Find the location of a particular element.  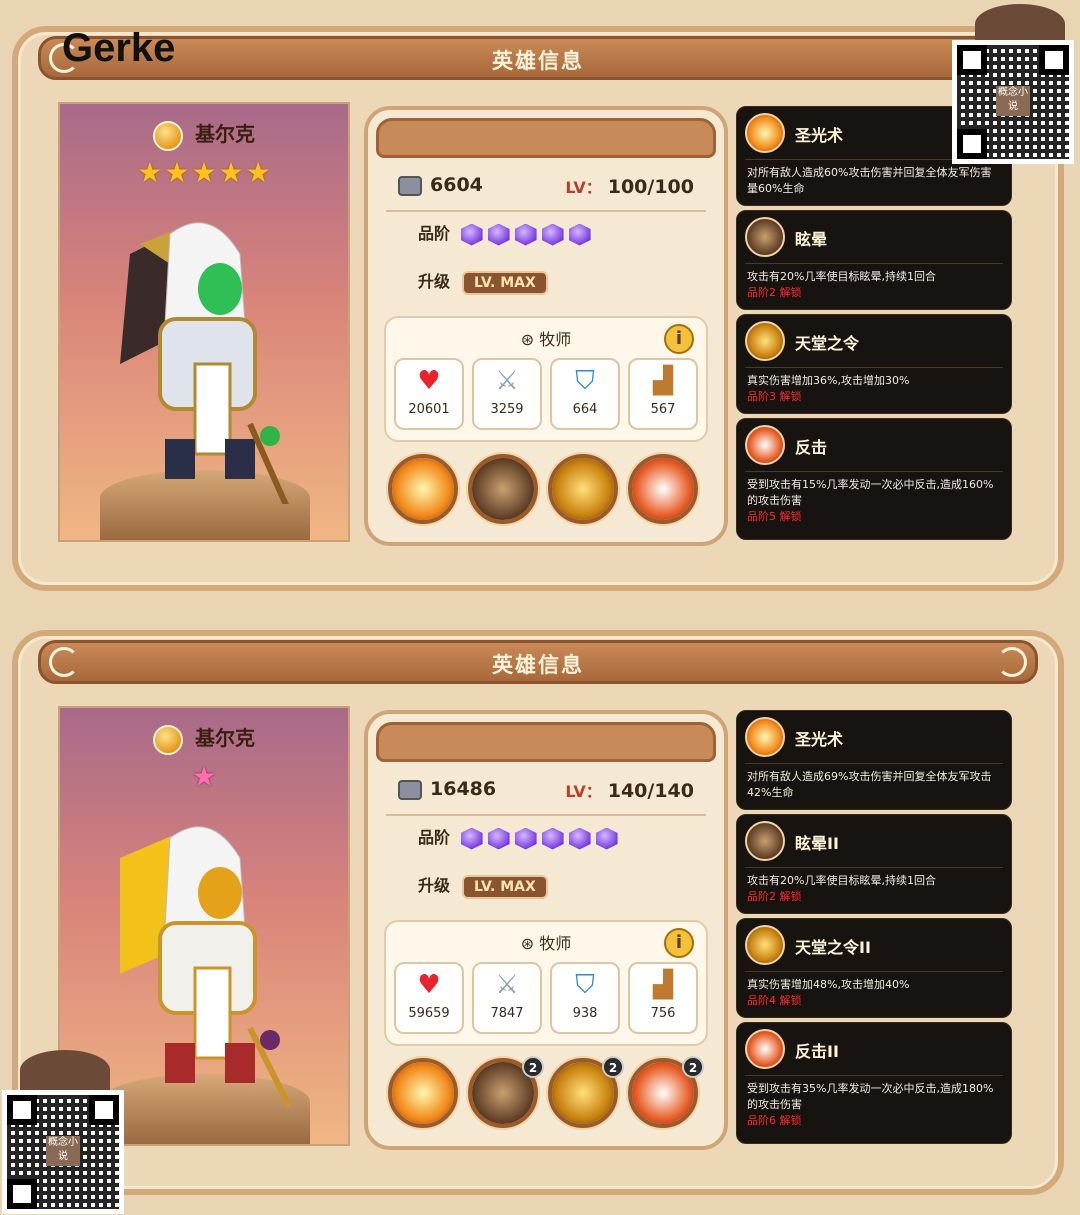

class-stats-box: ⊛ 牧师 i ♥ 59659 ⚔ 7847 ⛉ 938 ▟ 756 is located at coordinates (546, 983).